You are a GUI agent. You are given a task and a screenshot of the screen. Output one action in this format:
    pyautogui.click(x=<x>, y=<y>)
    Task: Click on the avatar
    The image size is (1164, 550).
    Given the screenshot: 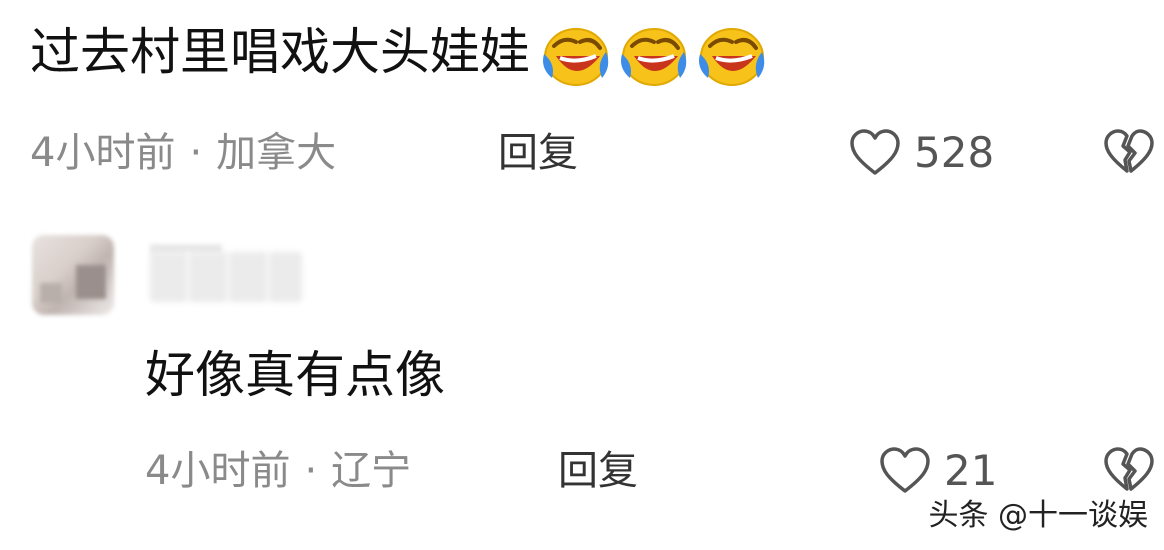 What is the action you would take?
    pyautogui.click(x=73, y=275)
    